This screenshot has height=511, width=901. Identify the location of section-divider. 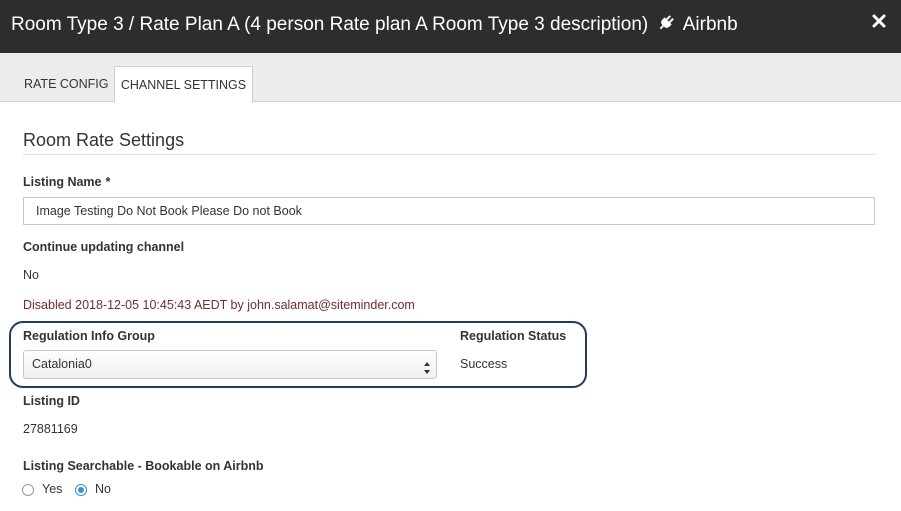
(449, 154).